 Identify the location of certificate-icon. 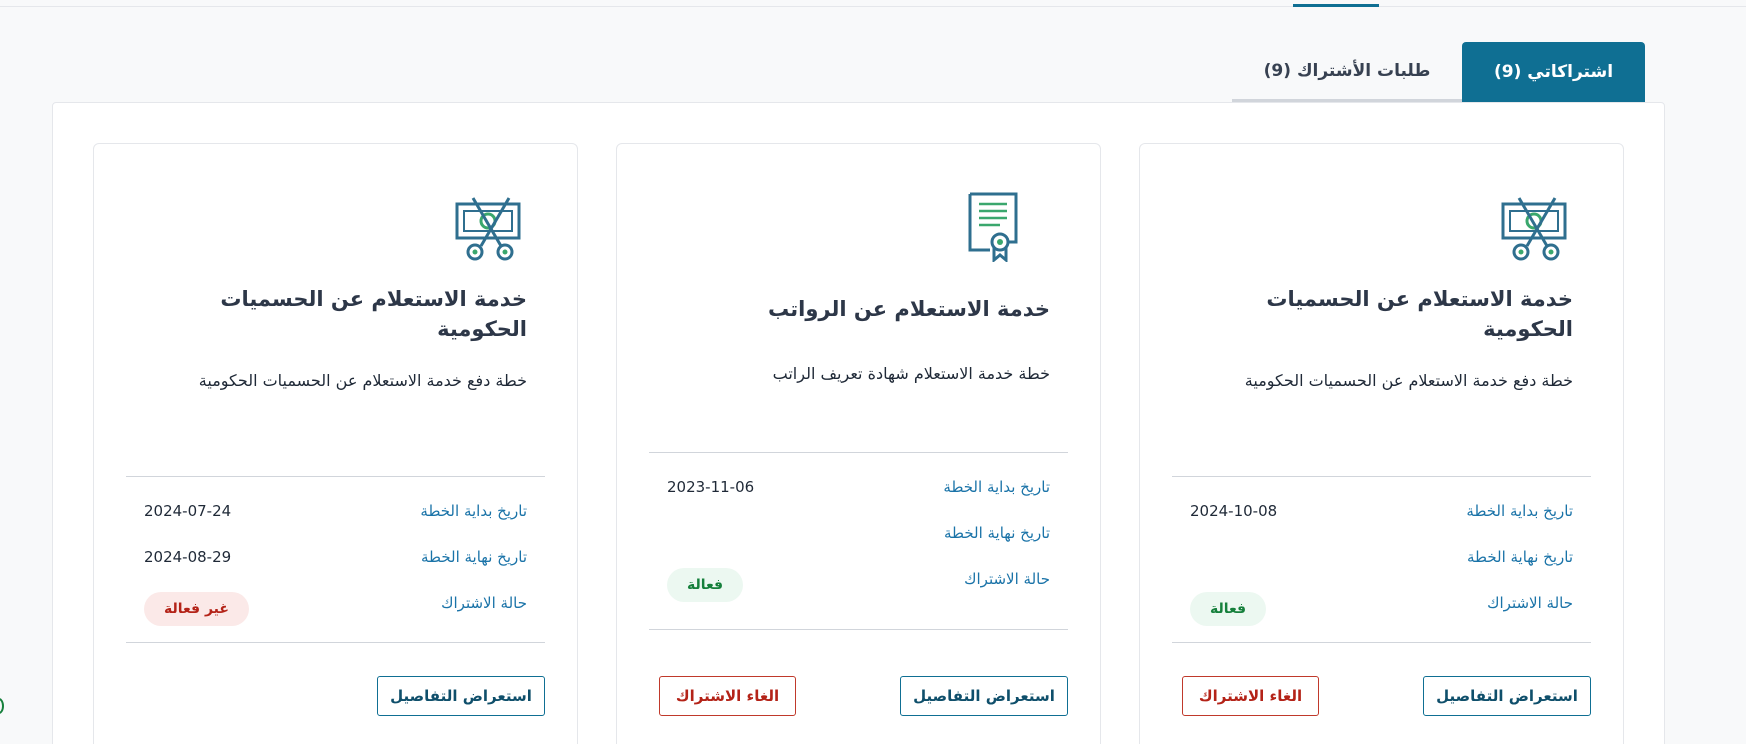
(993, 227).